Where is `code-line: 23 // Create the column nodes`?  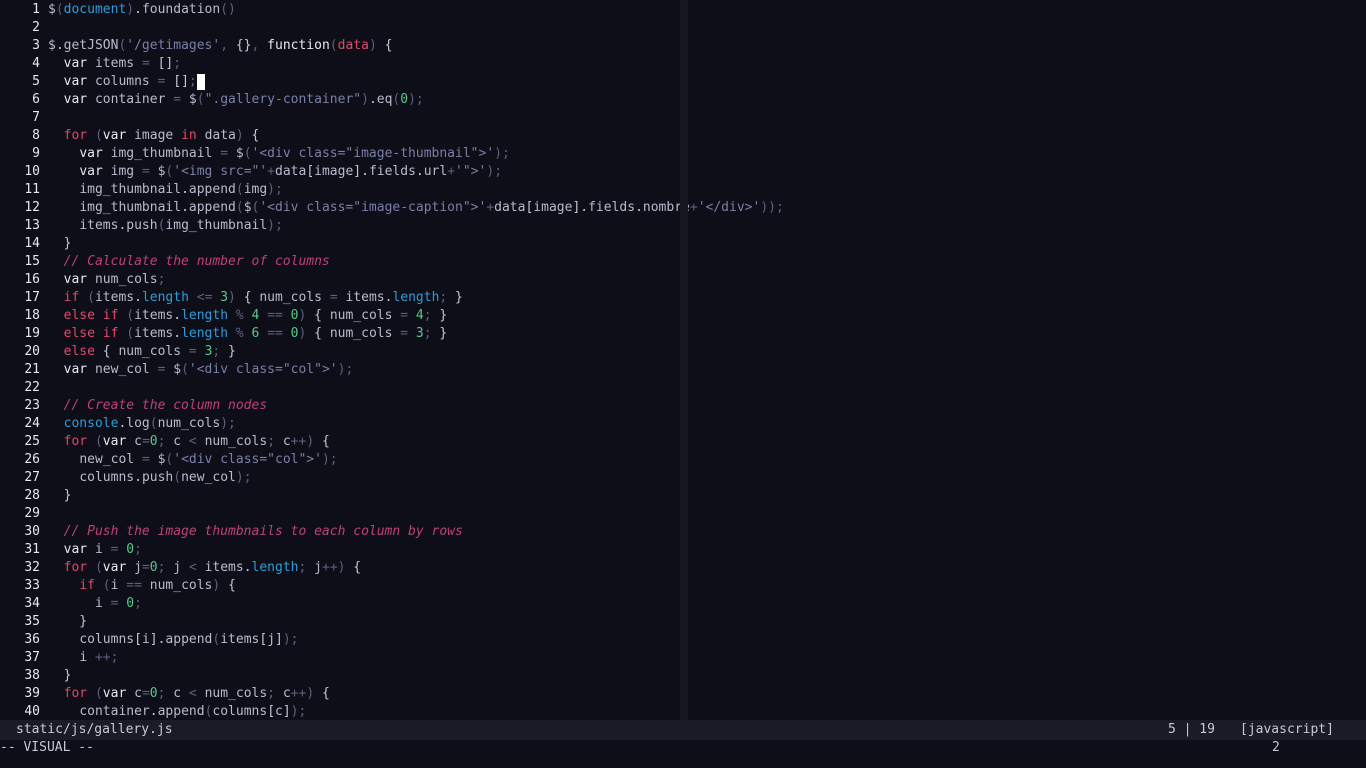
code-line: 23 // Create the column nodes is located at coordinates (133, 406).